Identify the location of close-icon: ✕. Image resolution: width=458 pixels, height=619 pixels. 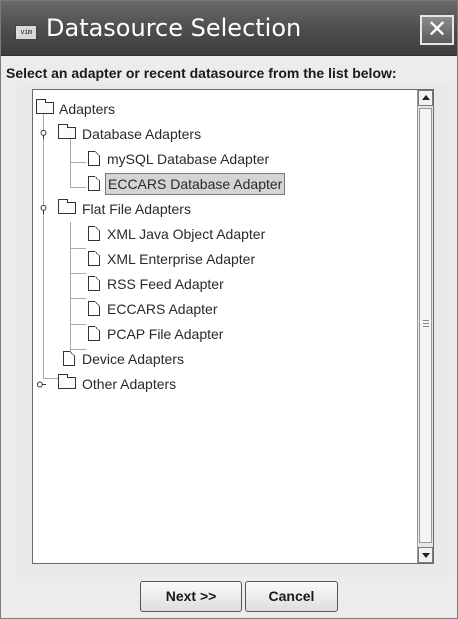
(437, 30).